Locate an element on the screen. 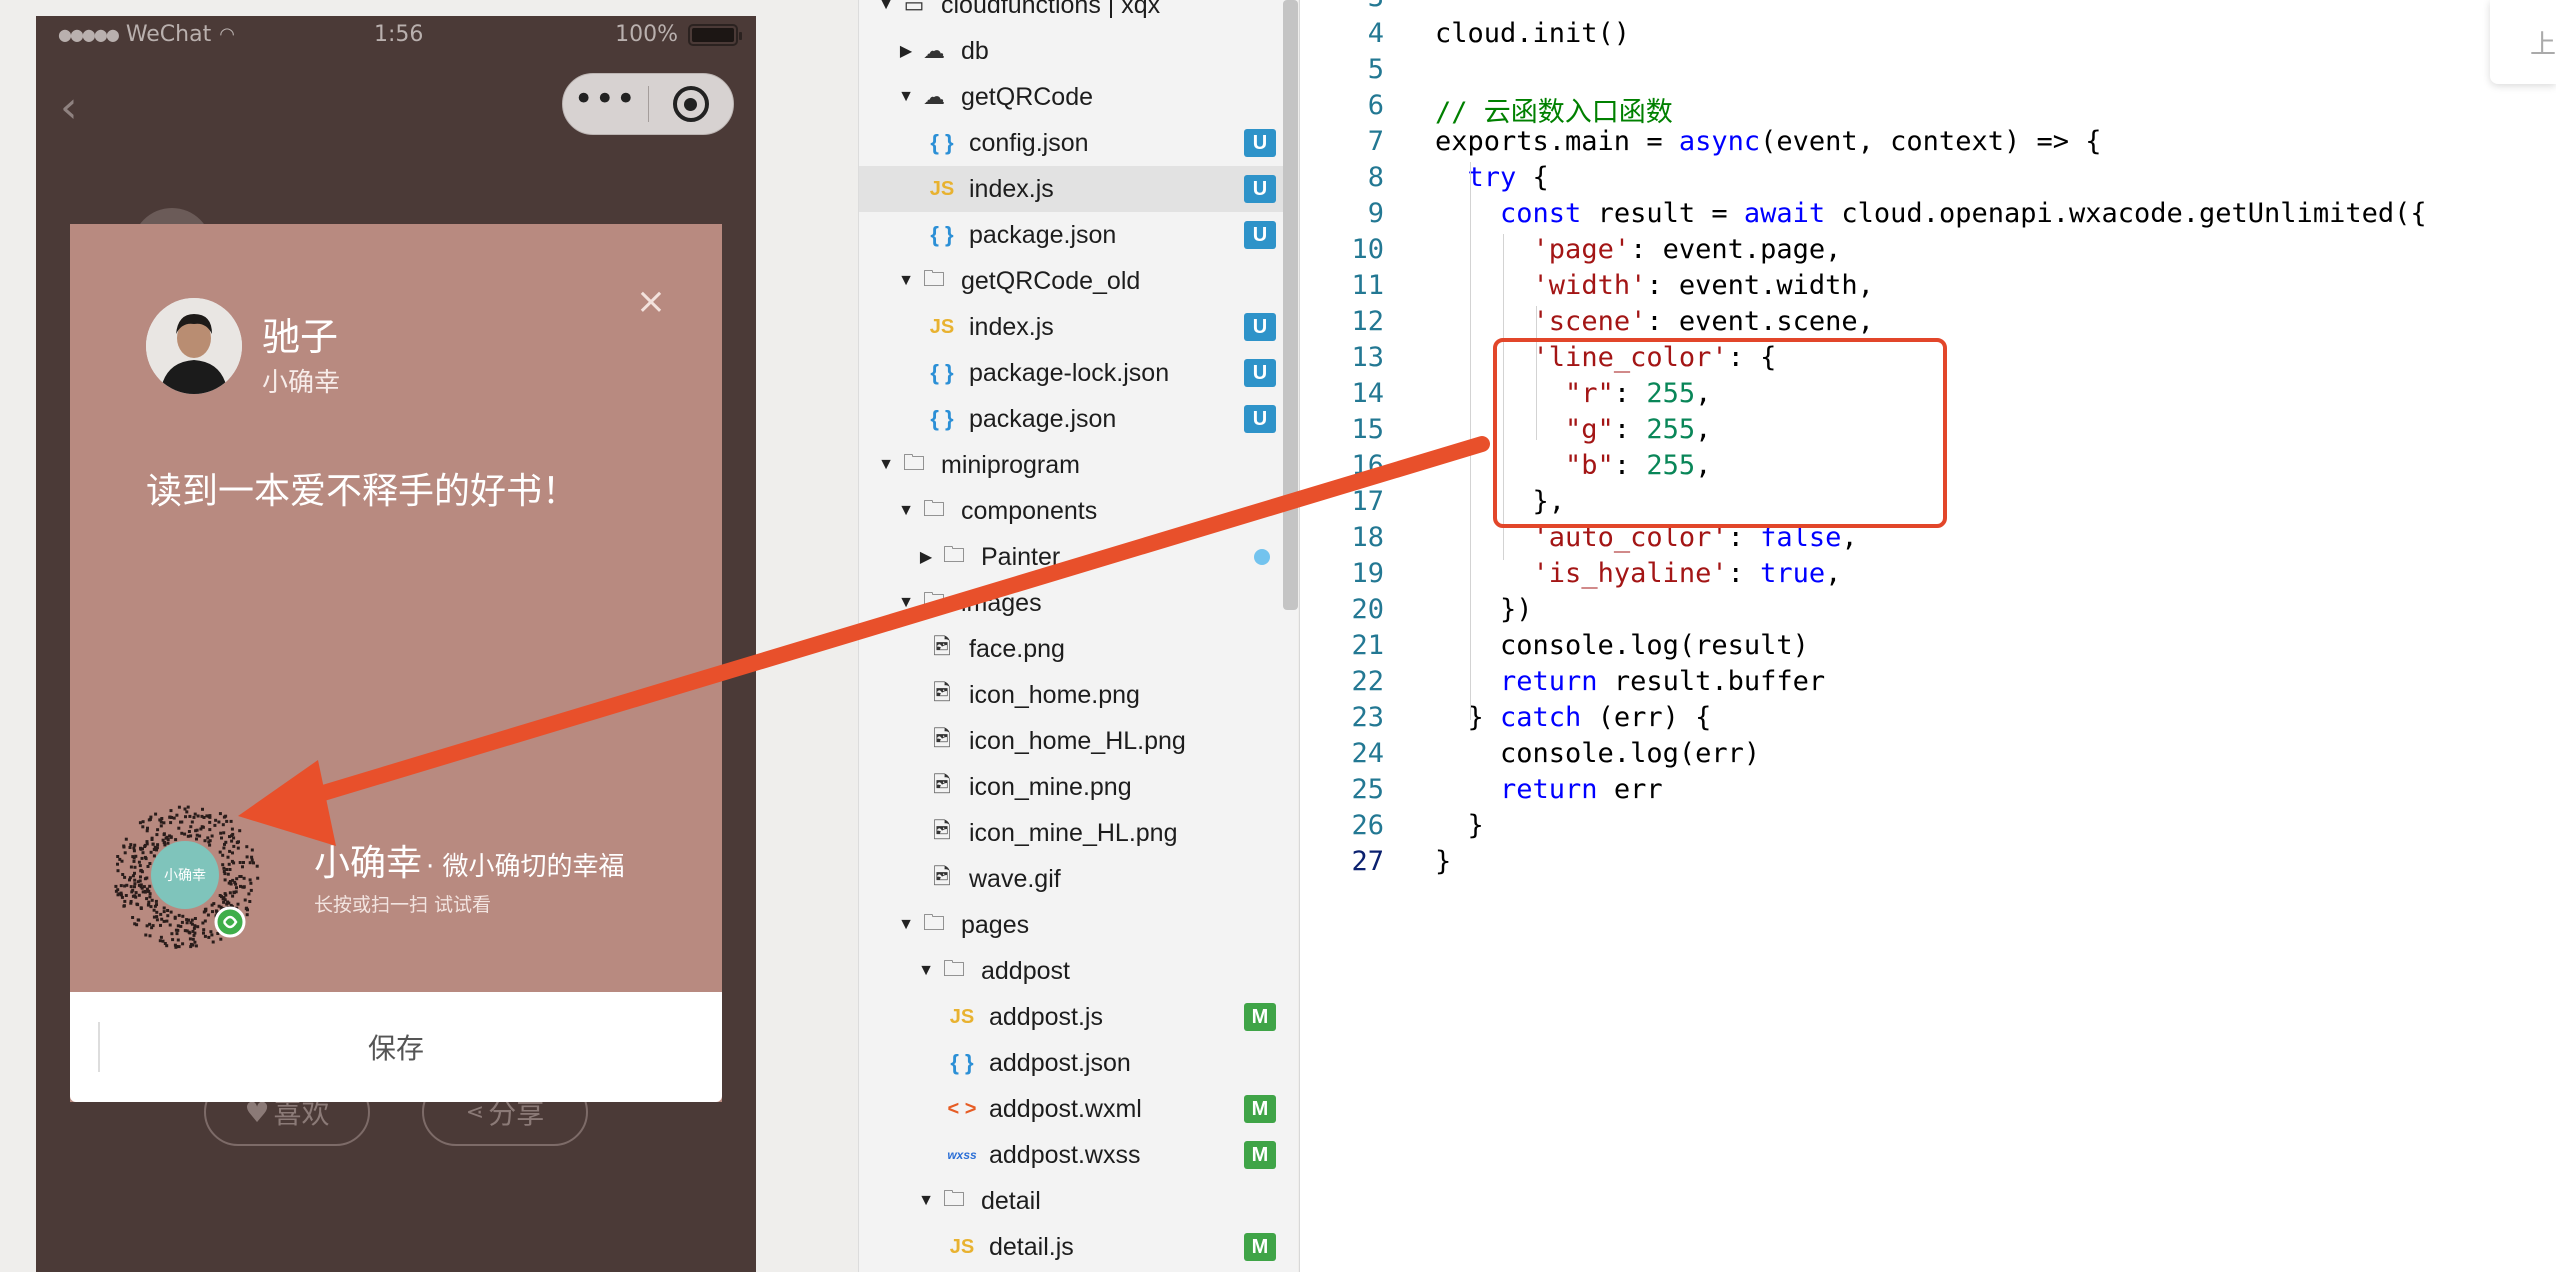 The width and height of the screenshot is (2556, 1272). more-button: ••• is located at coordinates (605, 99).